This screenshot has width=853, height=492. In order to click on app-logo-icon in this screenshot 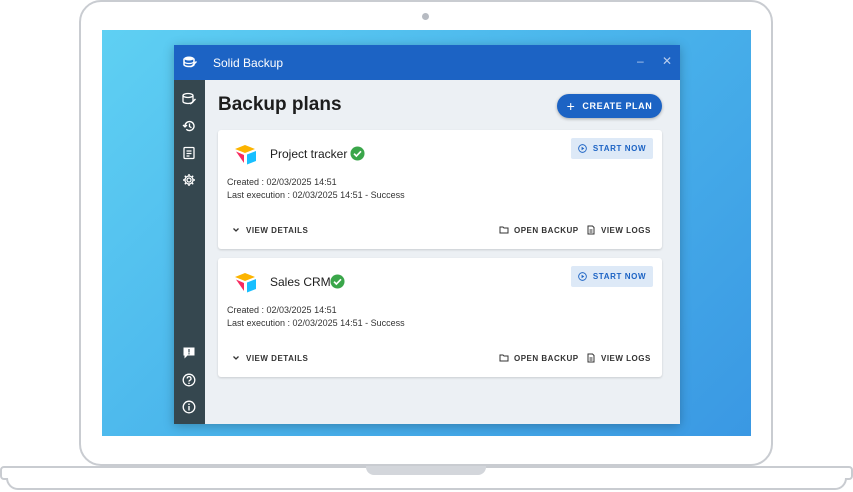, I will do `click(190, 62)`.